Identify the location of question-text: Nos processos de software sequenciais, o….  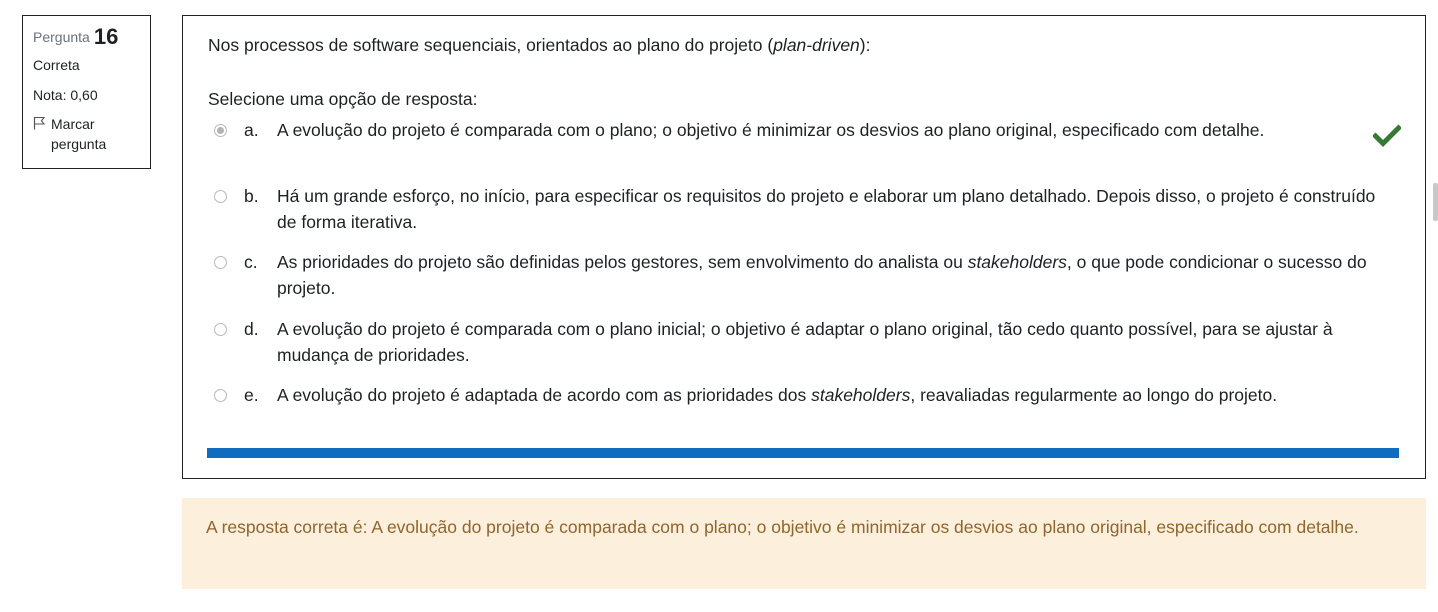
(539, 45).